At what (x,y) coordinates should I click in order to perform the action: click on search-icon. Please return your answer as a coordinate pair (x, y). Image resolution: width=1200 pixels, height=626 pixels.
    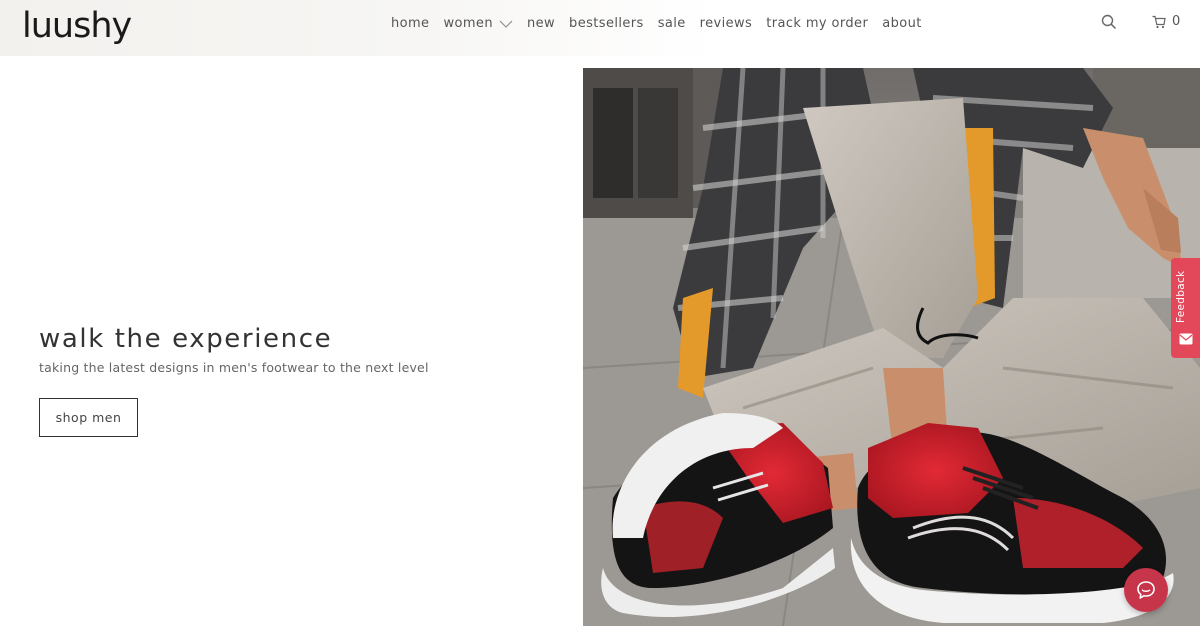
    Looking at the image, I should click on (1109, 22).